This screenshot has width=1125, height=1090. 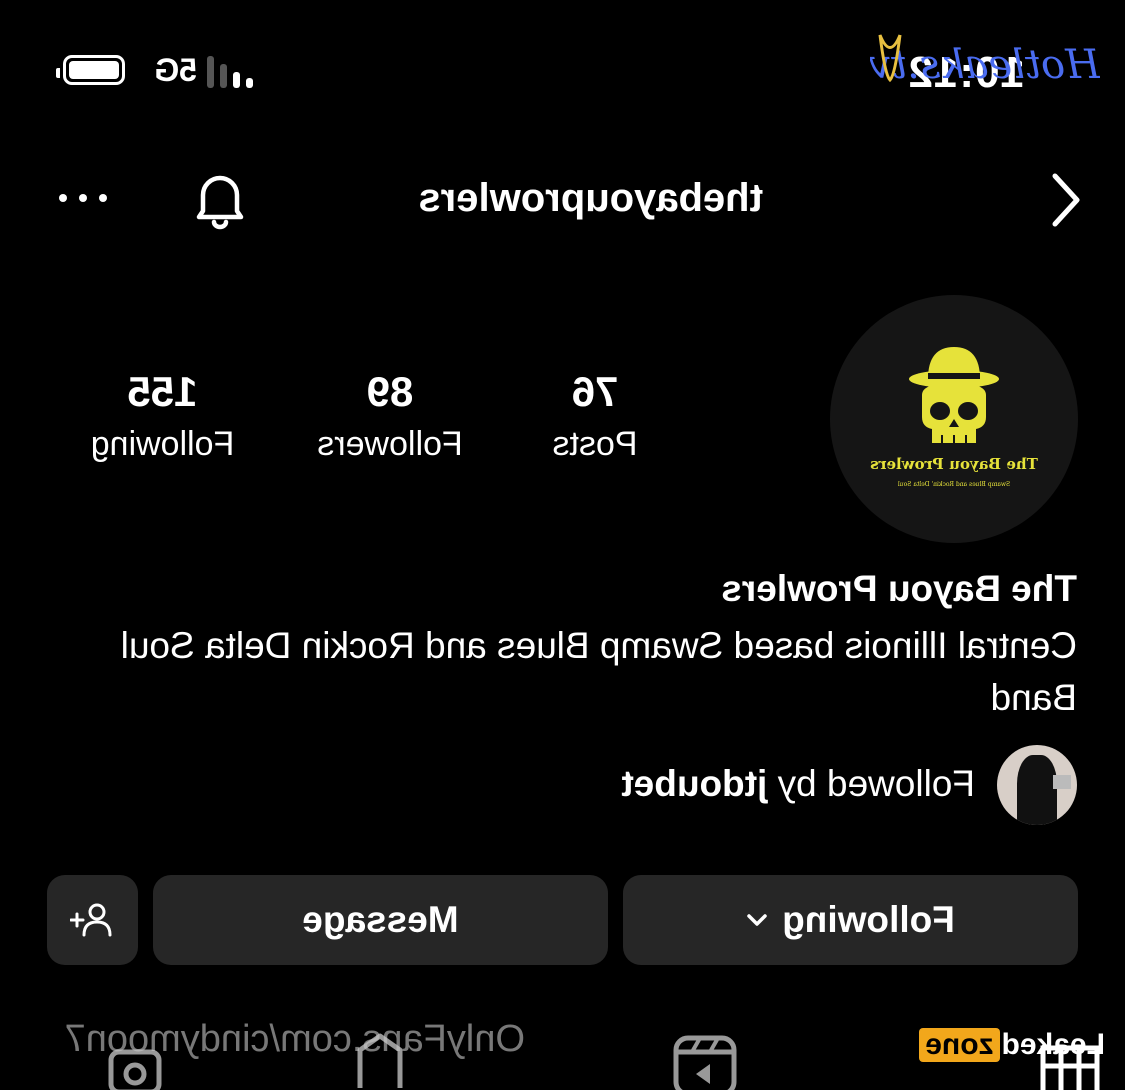 I want to click on posts-label: Posts, so click(x=595, y=444).